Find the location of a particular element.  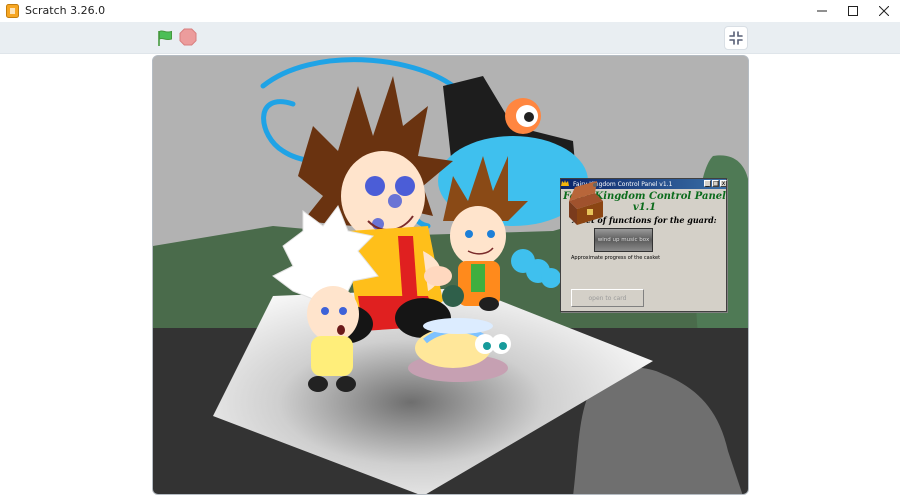

green-flag-icon is located at coordinates (165, 38).